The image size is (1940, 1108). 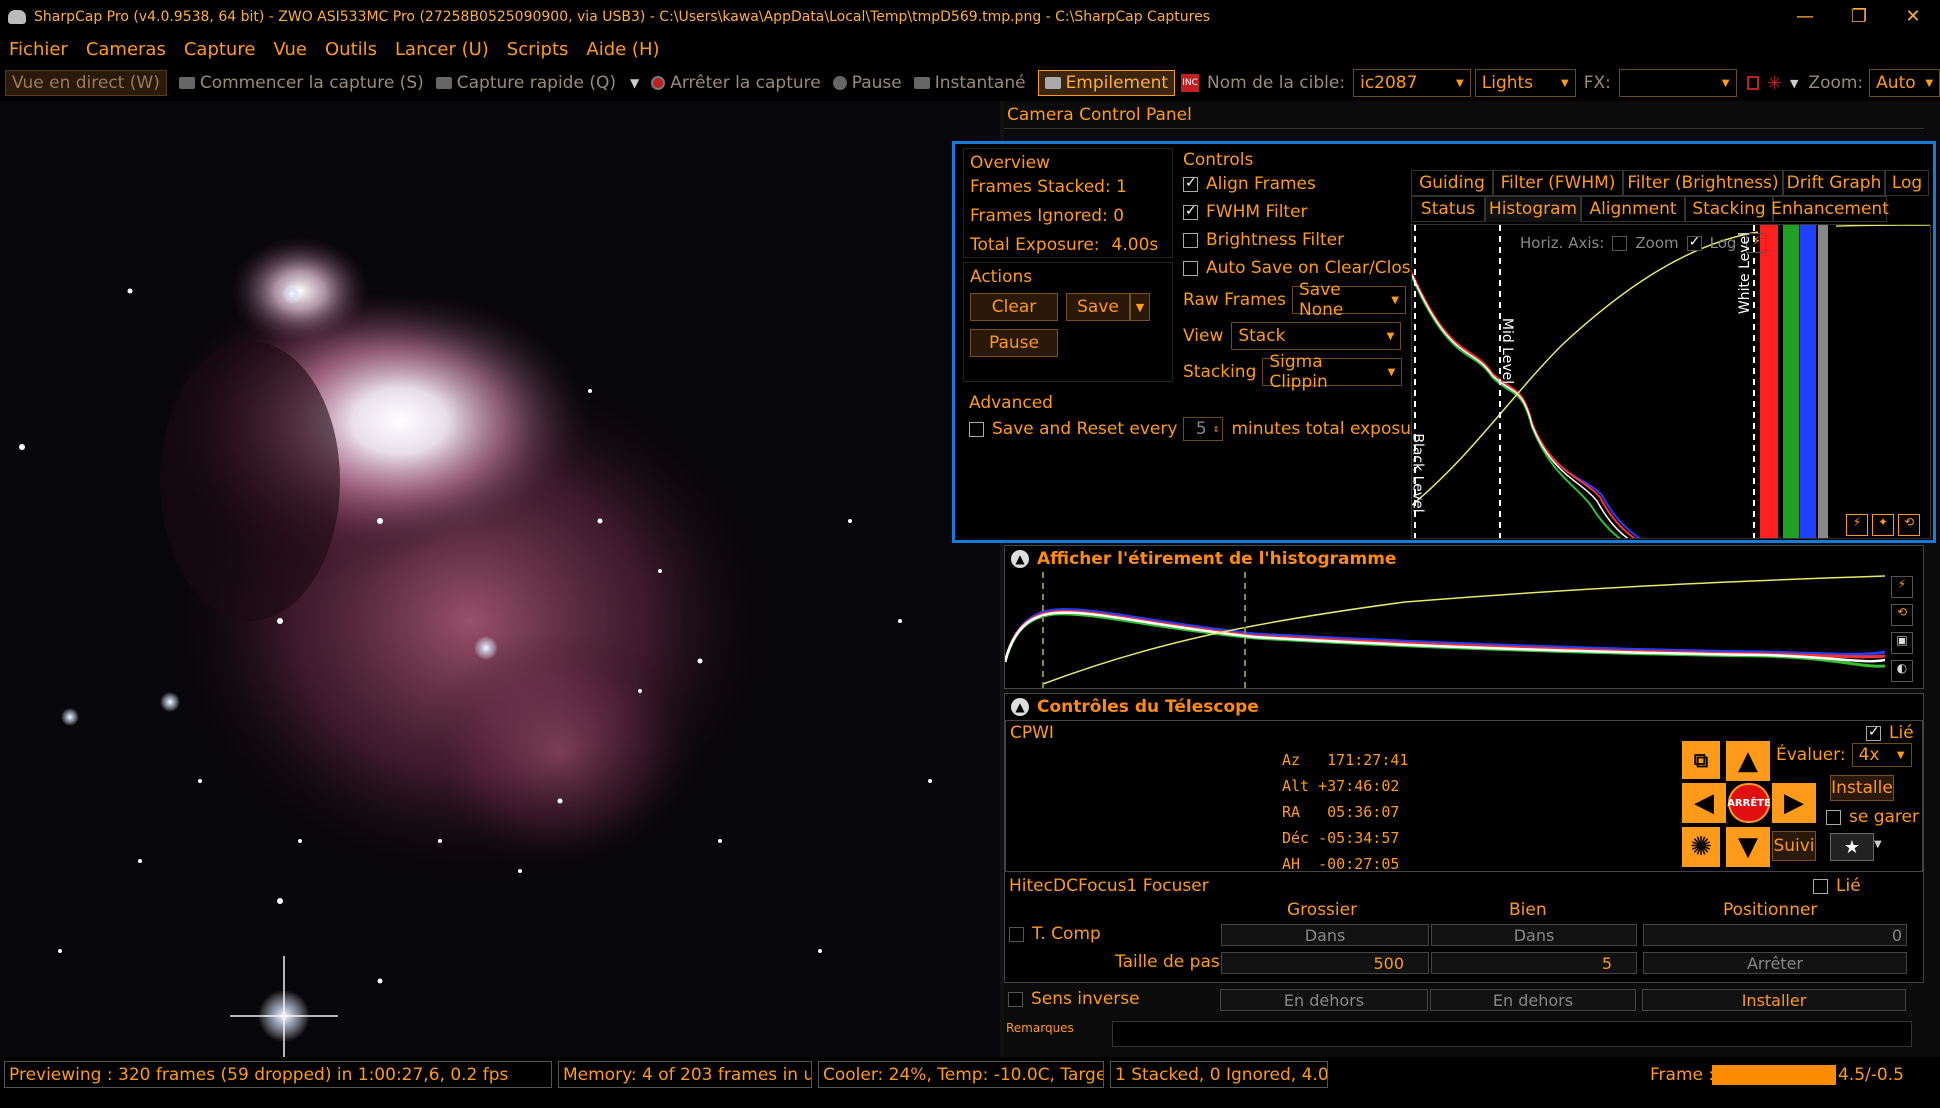 I want to click on save-reset-minutes: 5 ⇕, so click(x=1203, y=429).